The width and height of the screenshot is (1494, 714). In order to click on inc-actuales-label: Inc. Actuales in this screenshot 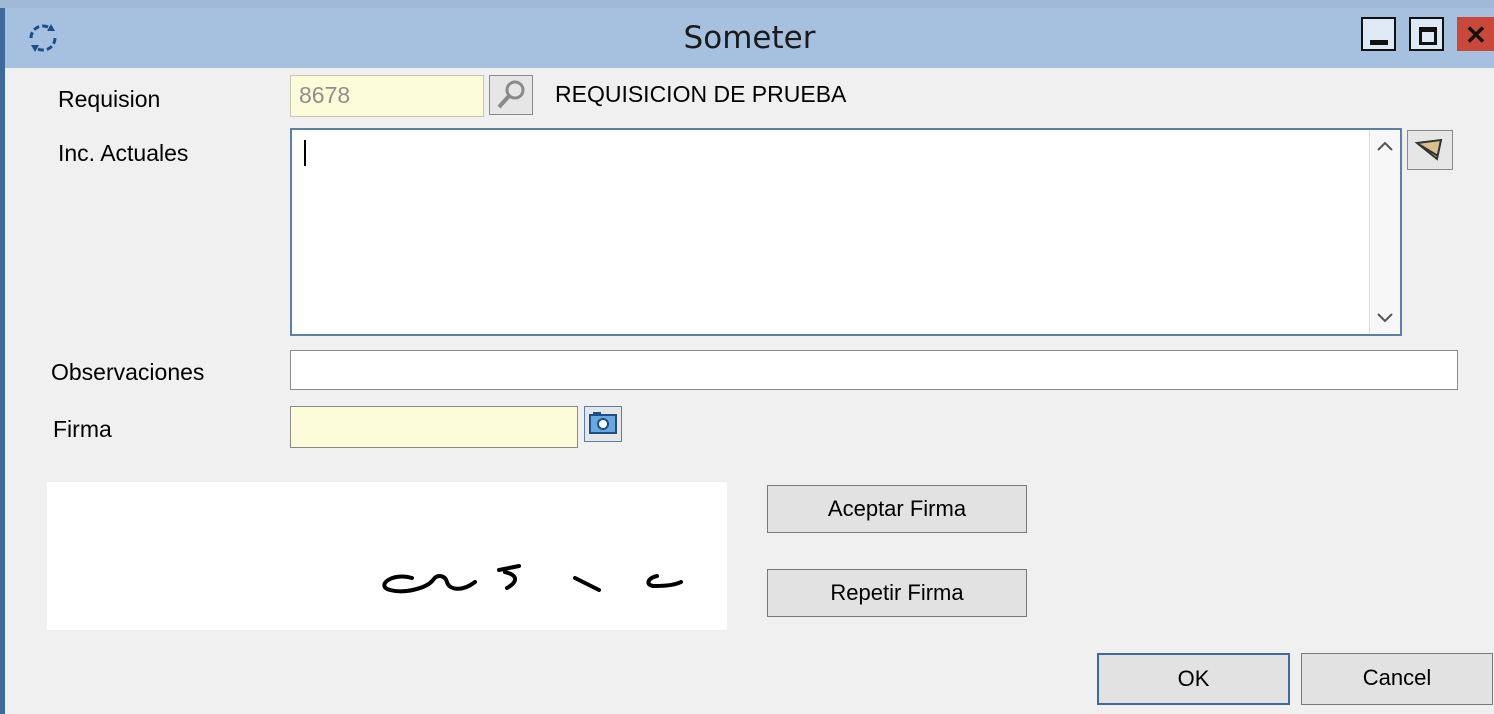, I will do `click(123, 153)`.